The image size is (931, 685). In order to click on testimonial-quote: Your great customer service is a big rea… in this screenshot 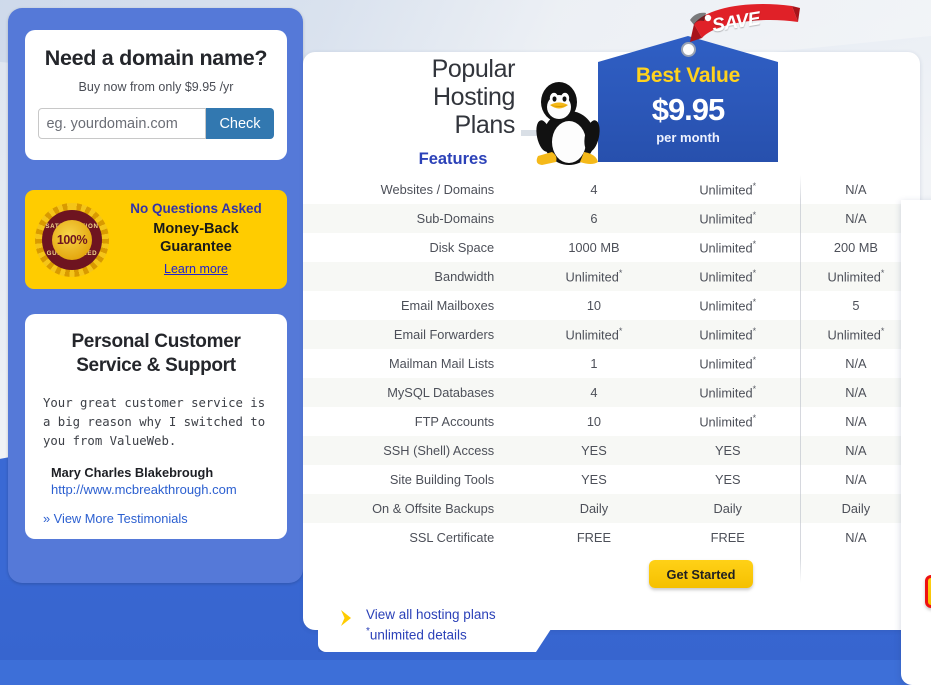, I will do `click(154, 421)`.